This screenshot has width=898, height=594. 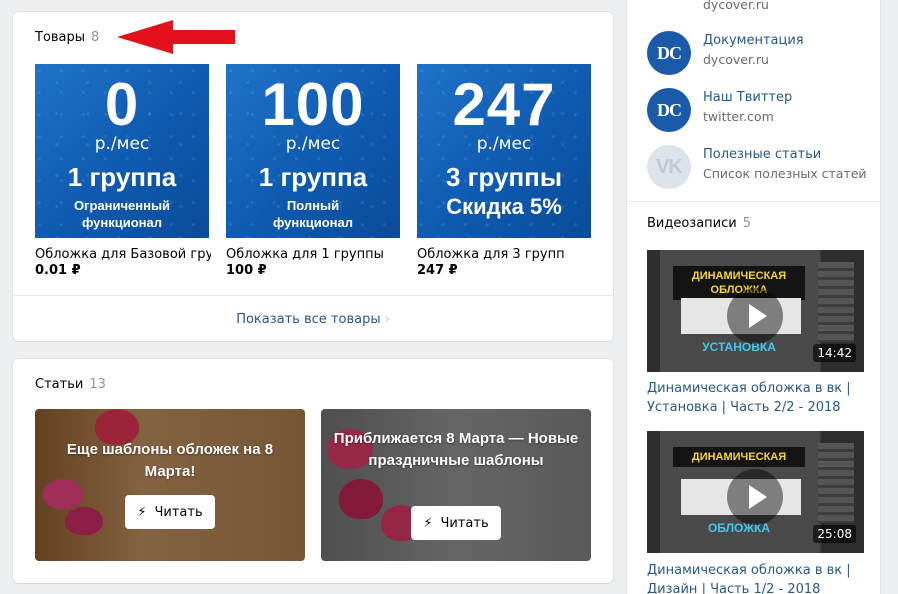 I want to click on products-title: Товары, so click(x=60, y=37).